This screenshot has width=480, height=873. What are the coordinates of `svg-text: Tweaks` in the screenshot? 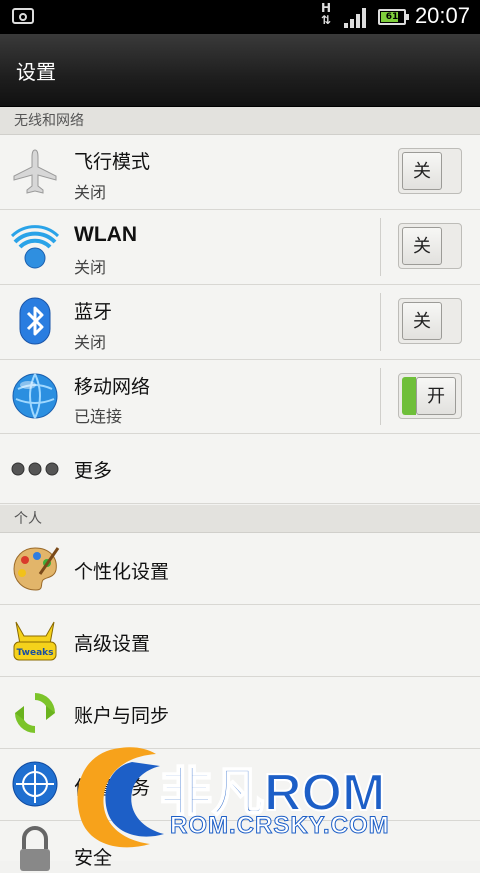 It's located at (35, 653).